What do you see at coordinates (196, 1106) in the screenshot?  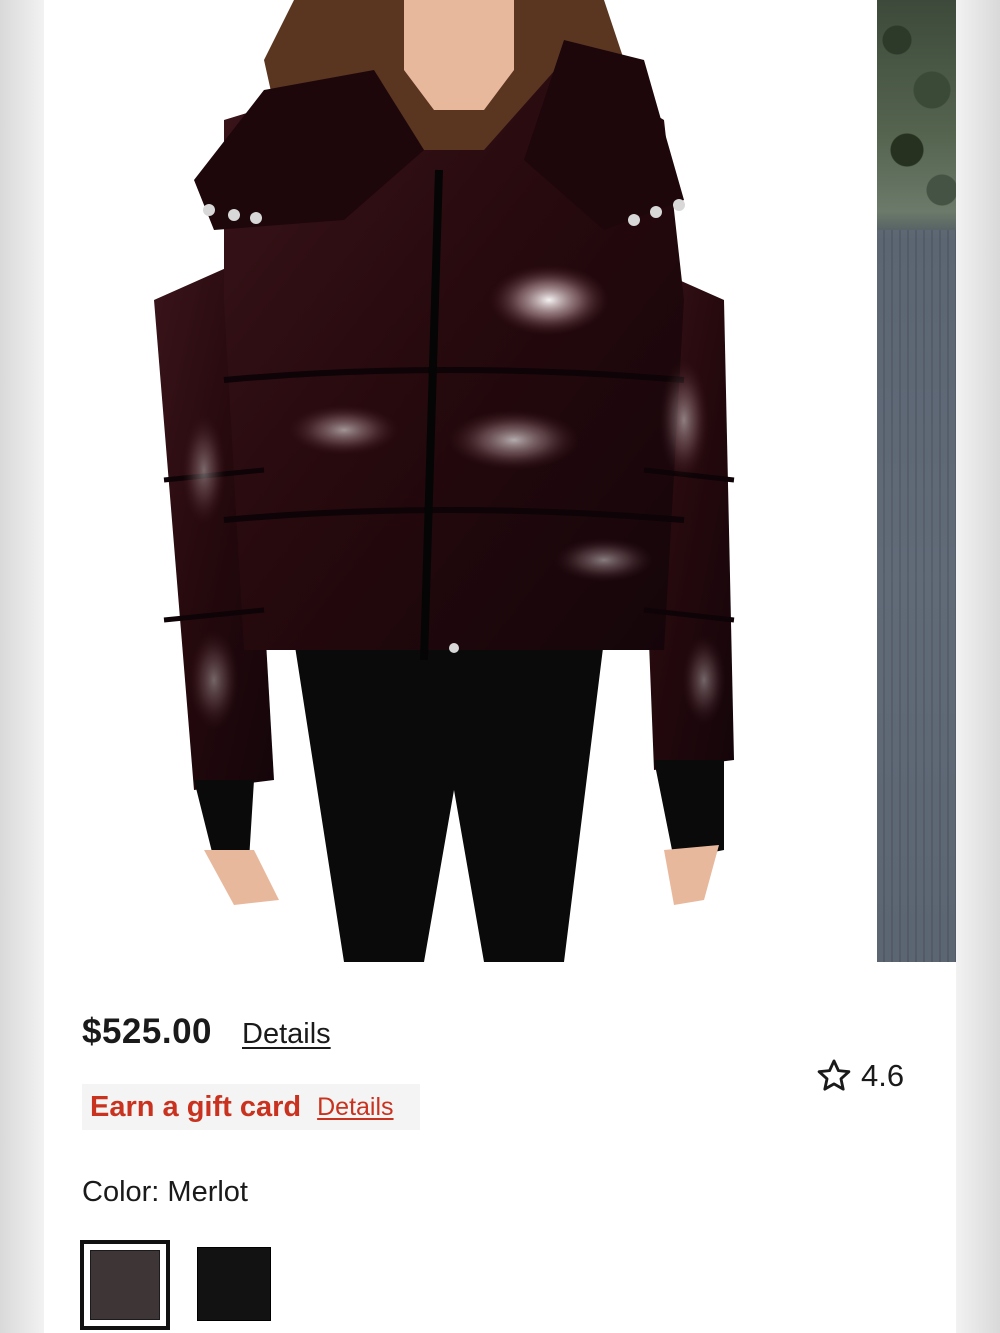 I see `gift-card-text: Earn a gift card` at bounding box center [196, 1106].